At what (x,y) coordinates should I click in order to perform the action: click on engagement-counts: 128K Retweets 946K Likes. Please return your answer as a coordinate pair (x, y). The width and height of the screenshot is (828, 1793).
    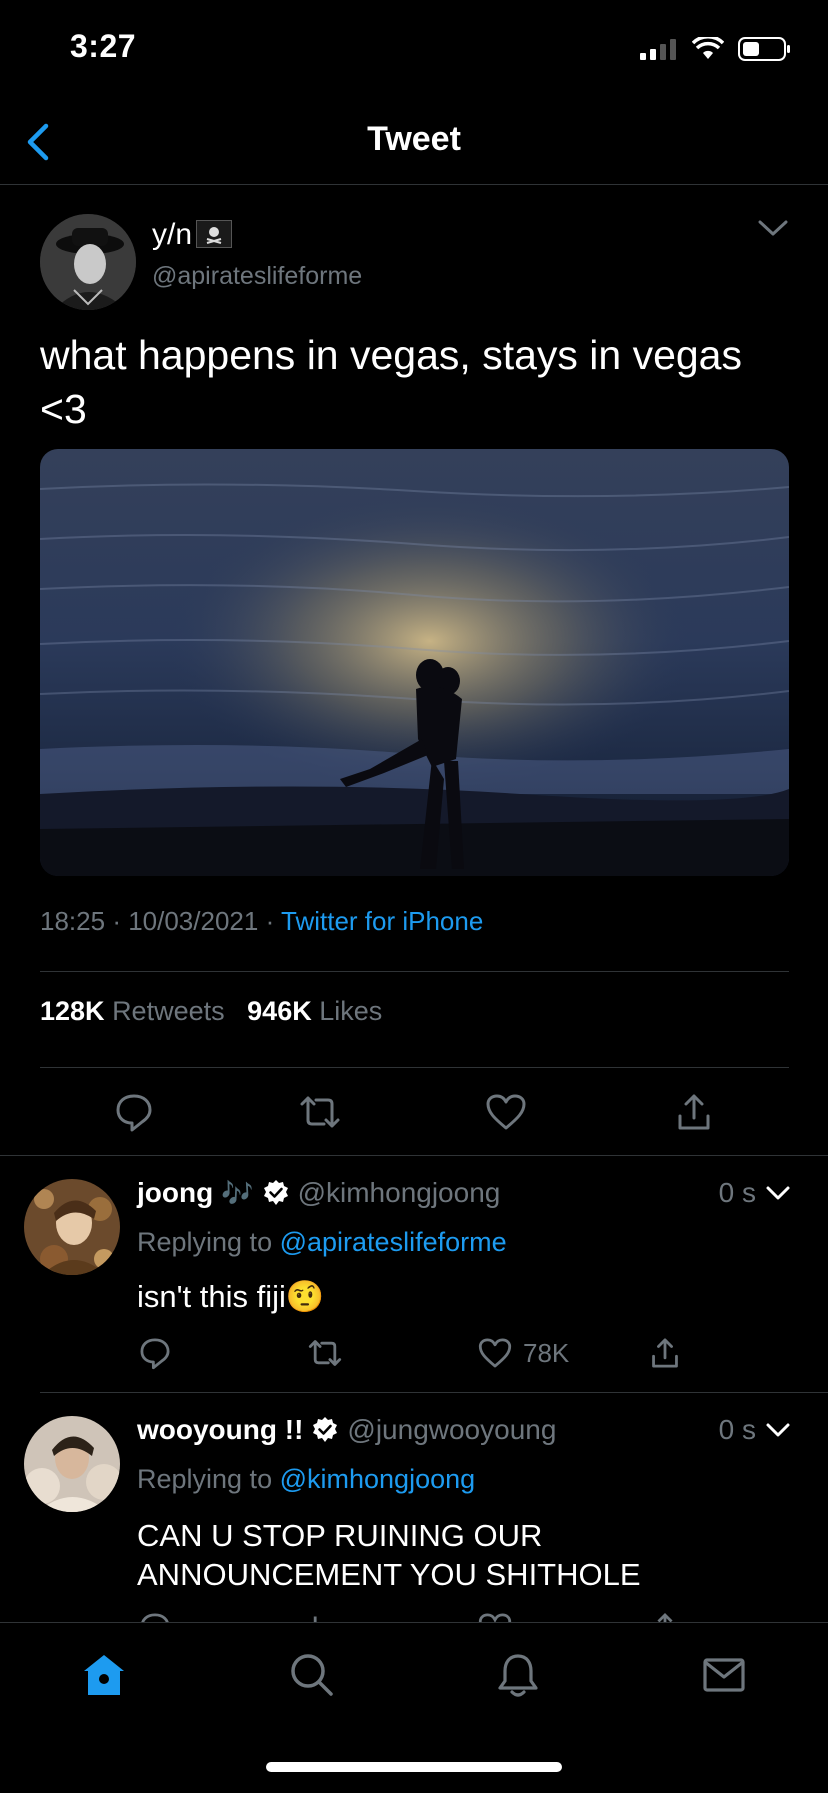
    Looking at the image, I should click on (211, 1011).